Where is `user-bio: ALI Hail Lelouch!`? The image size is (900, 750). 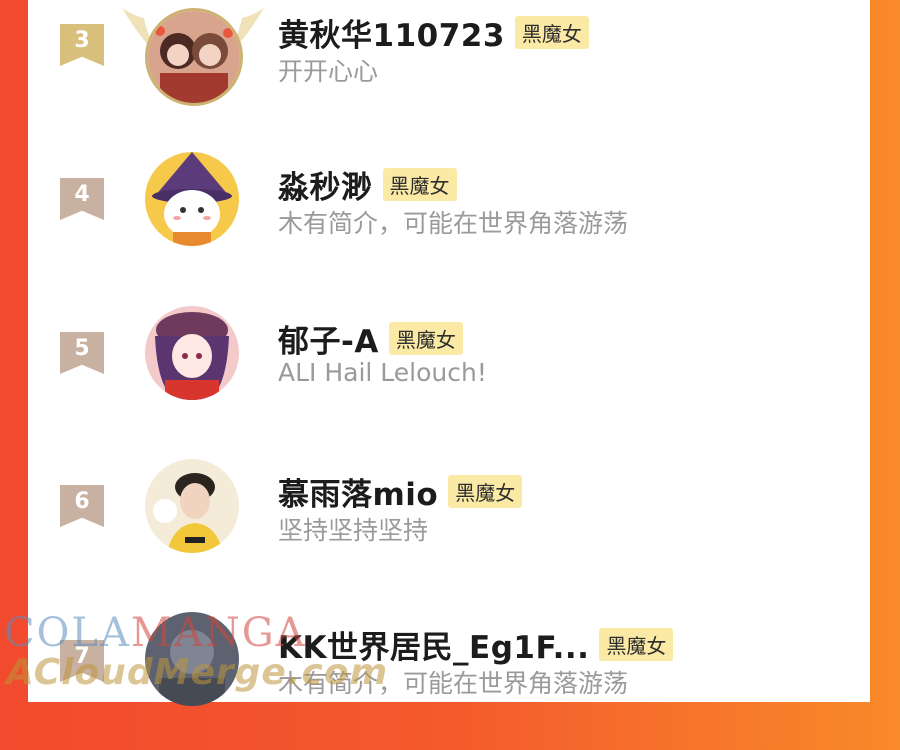
user-bio: ALI Hail Lelouch! is located at coordinates (382, 372).